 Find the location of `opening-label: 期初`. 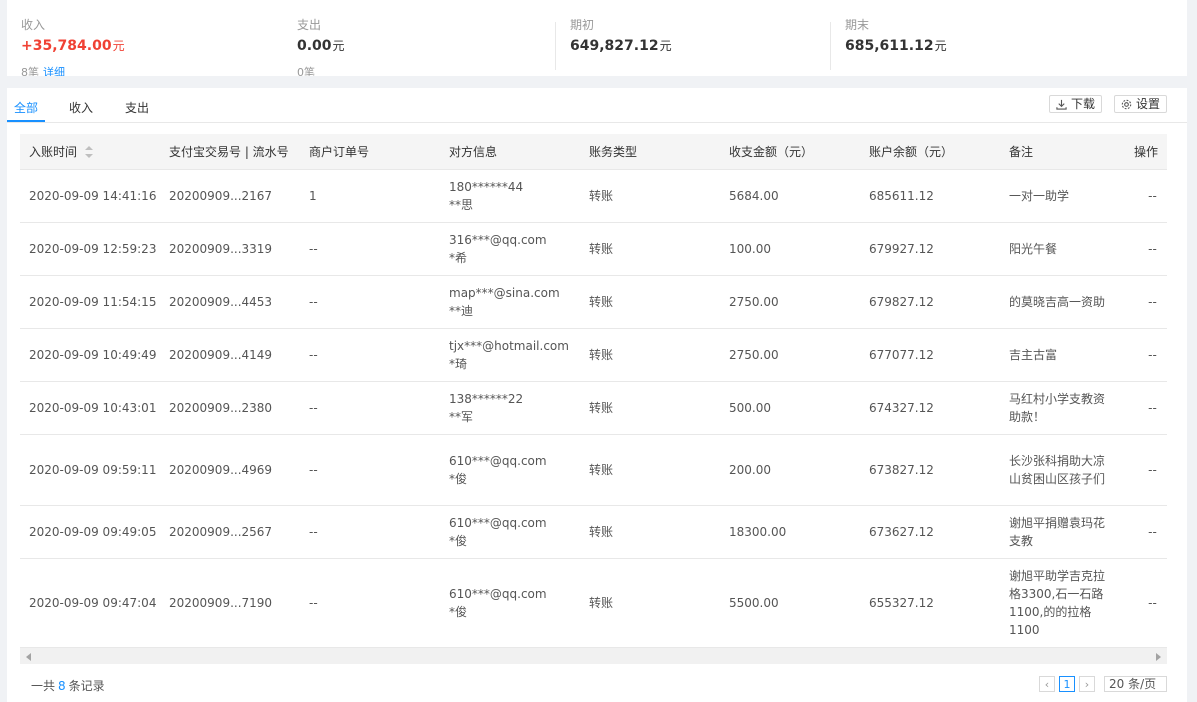

opening-label: 期初 is located at coordinates (582, 25).